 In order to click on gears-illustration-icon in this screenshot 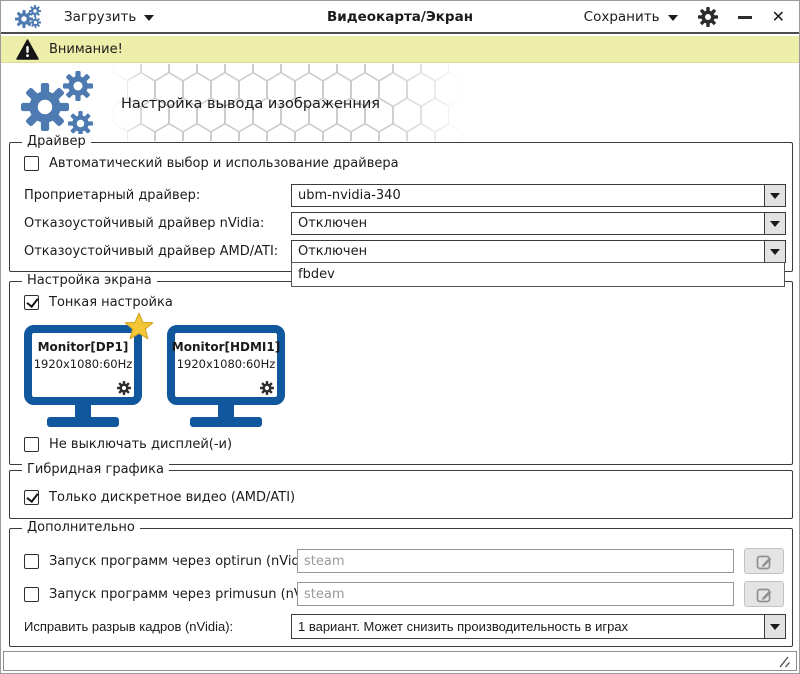, I will do `click(57, 103)`.